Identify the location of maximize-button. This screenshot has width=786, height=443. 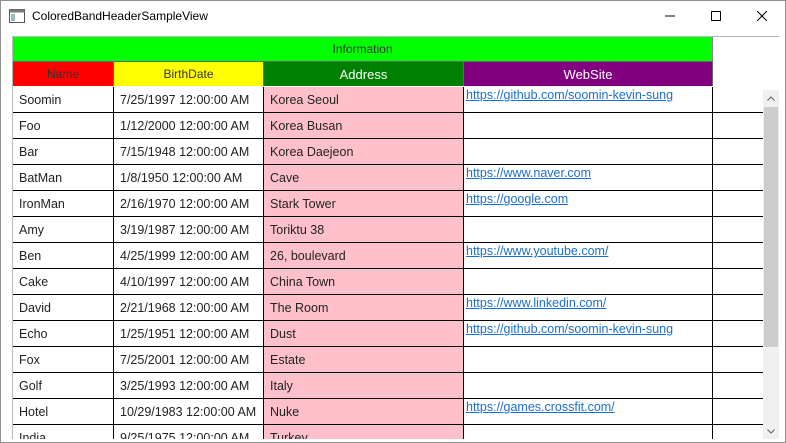
(716, 16).